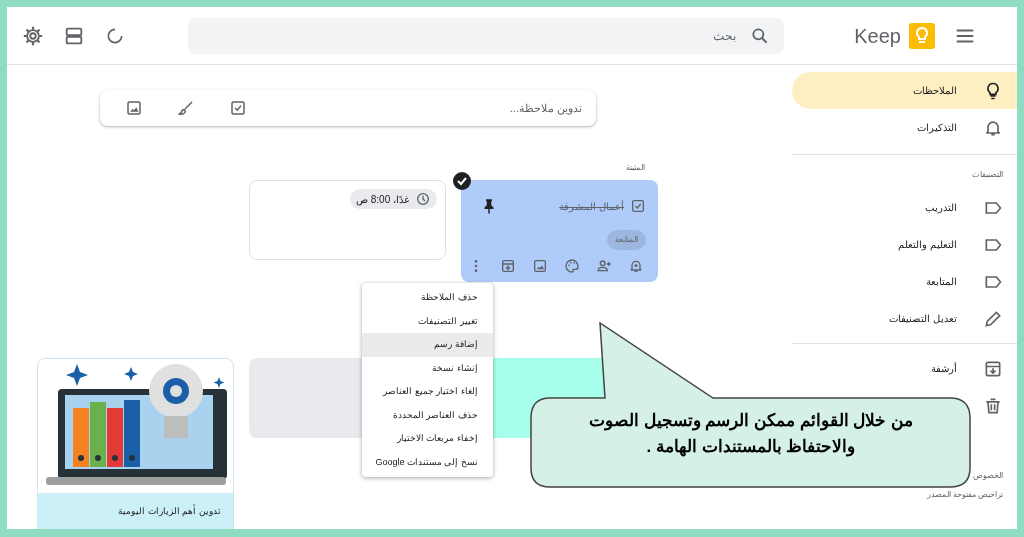 Image resolution: width=1024 pixels, height=537 pixels. What do you see at coordinates (591, 206) in the screenshot?
I see `checklist-item: أعمال المشرفة` at bounding box center [591, 206].